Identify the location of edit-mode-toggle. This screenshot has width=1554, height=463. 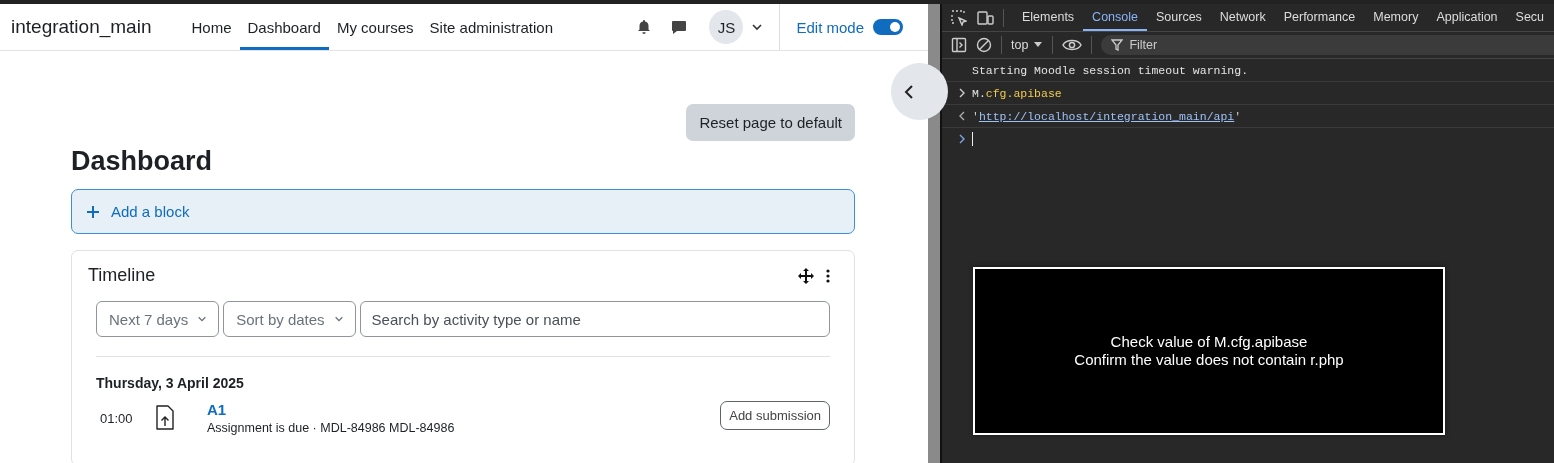
(888, 27).